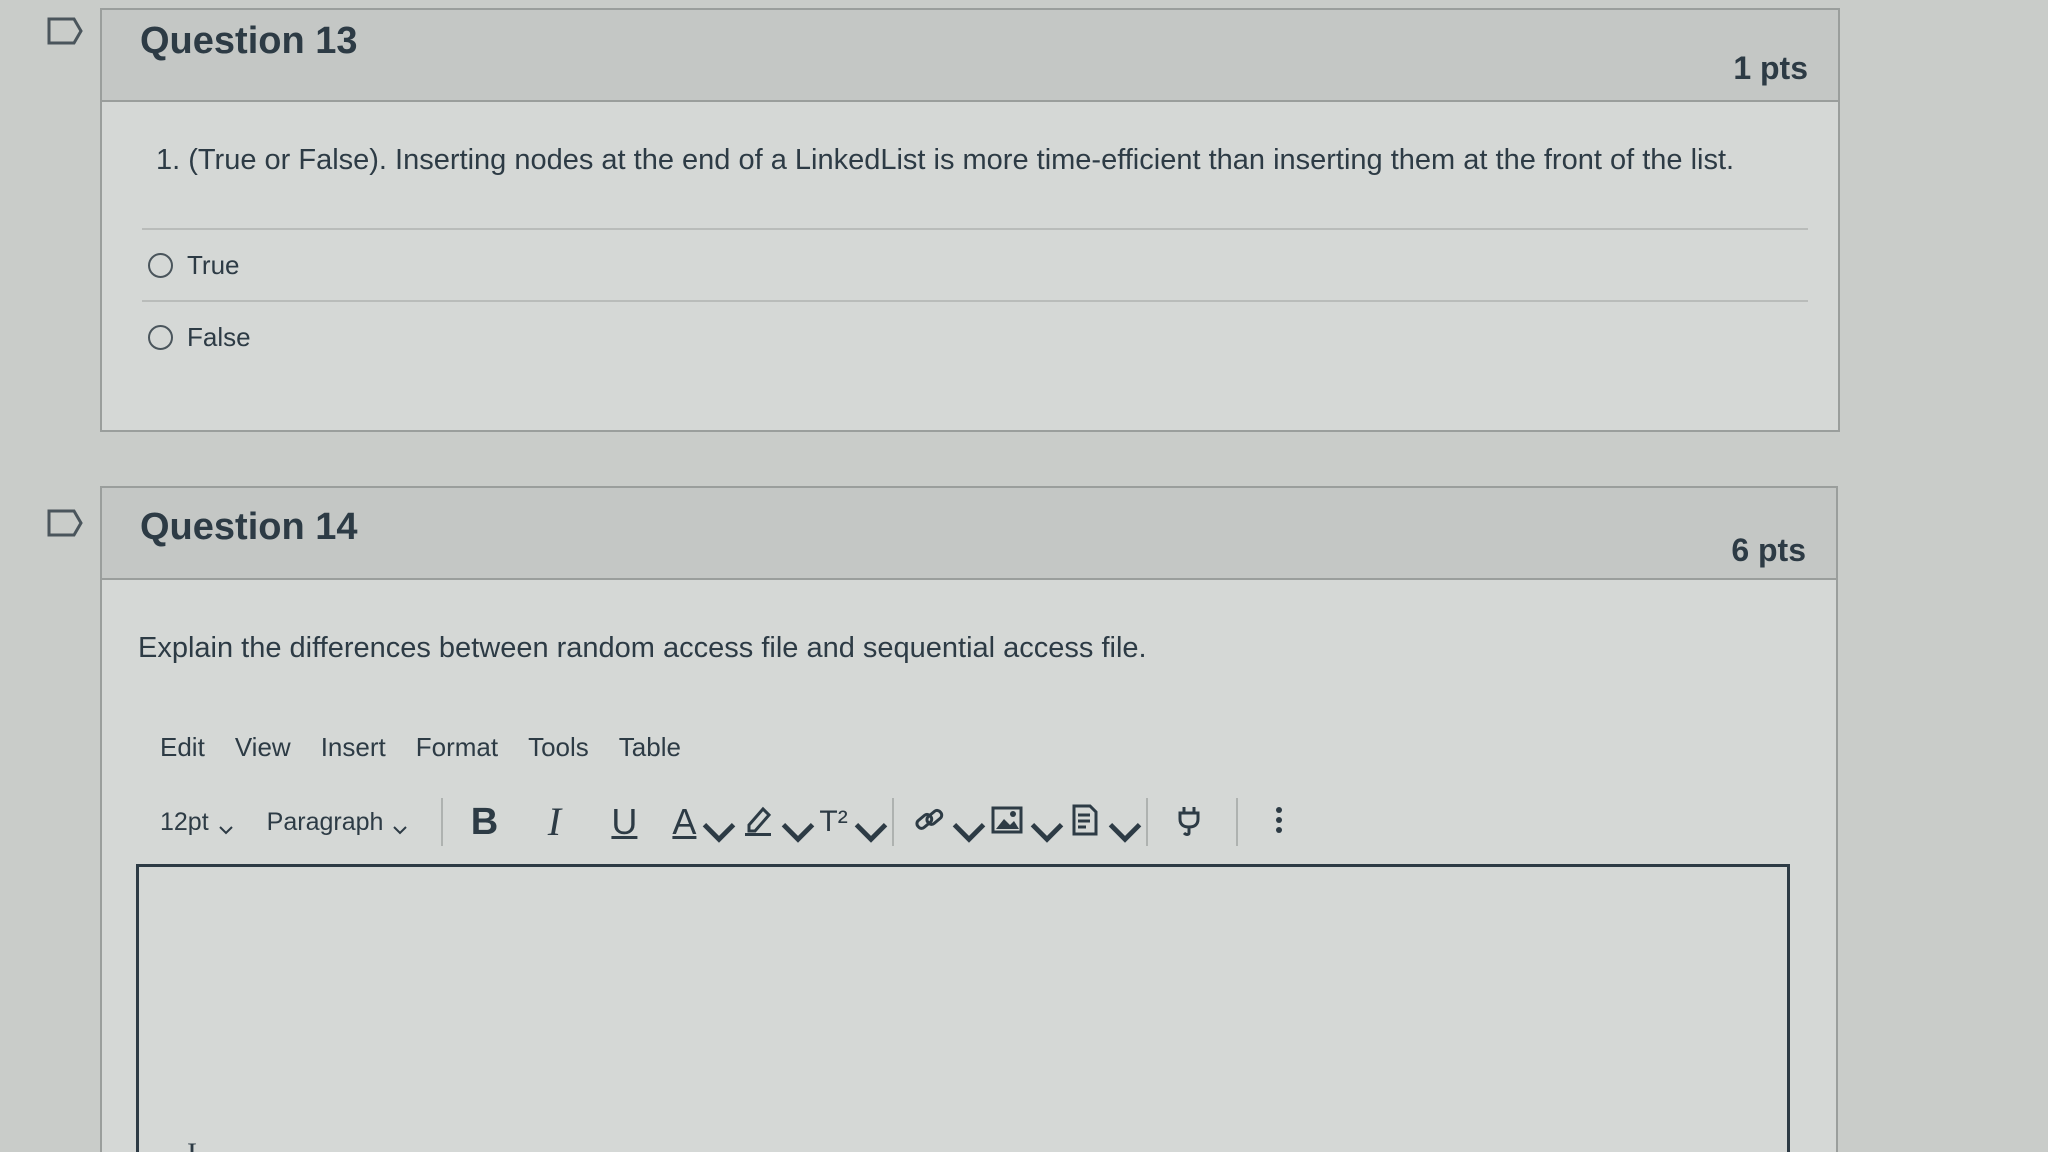 Image resolution: width=2048 pixels, height=1152 pixels. I want to click on answer-false-label: False, so click(219, 336).